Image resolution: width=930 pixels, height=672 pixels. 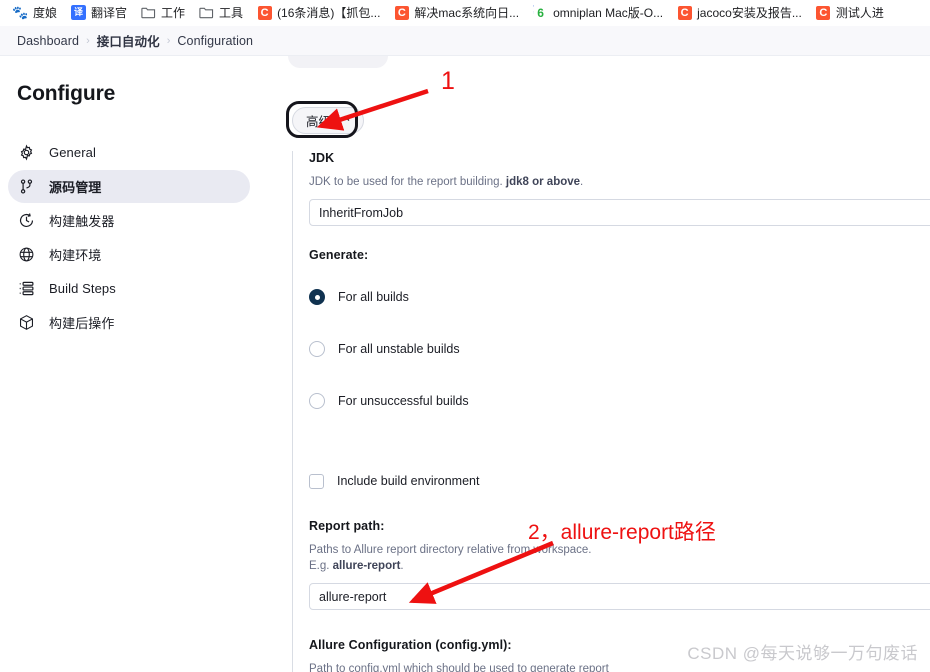 I want to click on sidebar-item-label: General, so click(x=72, y=152).